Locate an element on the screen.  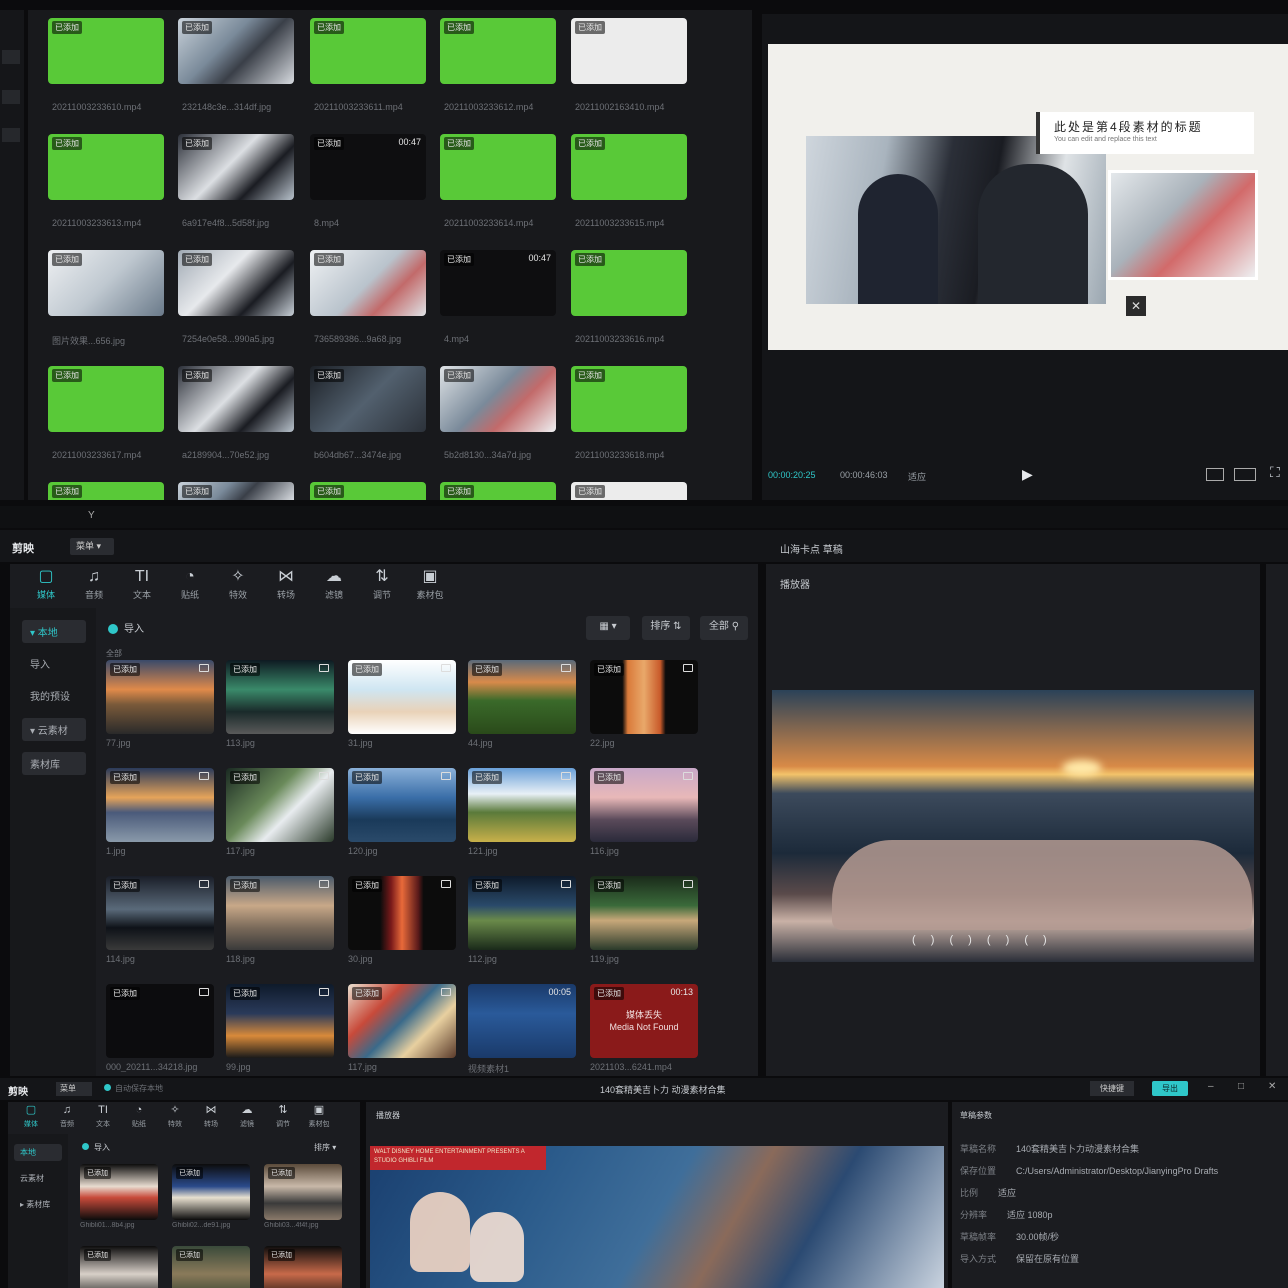
close-icon: ✕ is located at coordinates (1272, 1086).